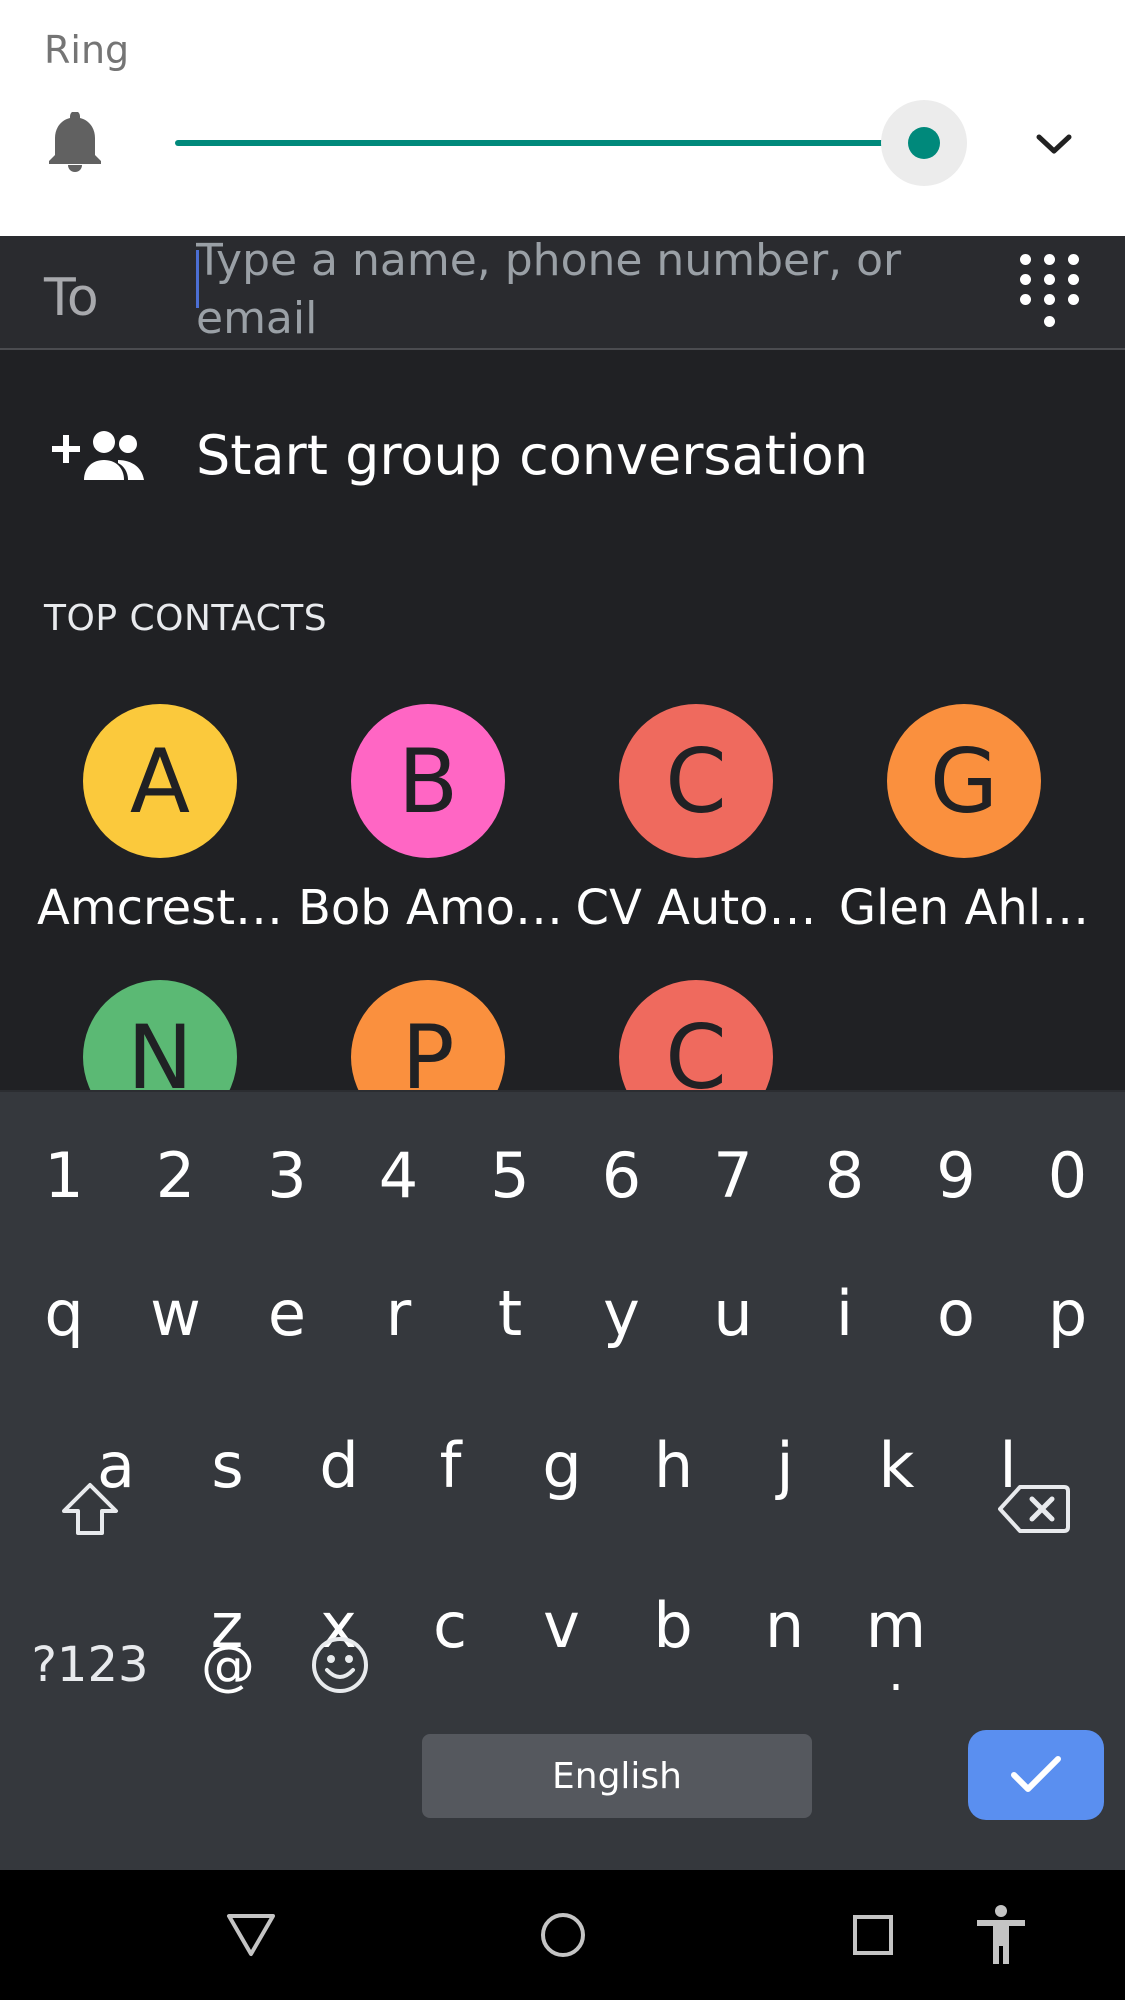  I want to click on key-i: i, so click(845, 1313).